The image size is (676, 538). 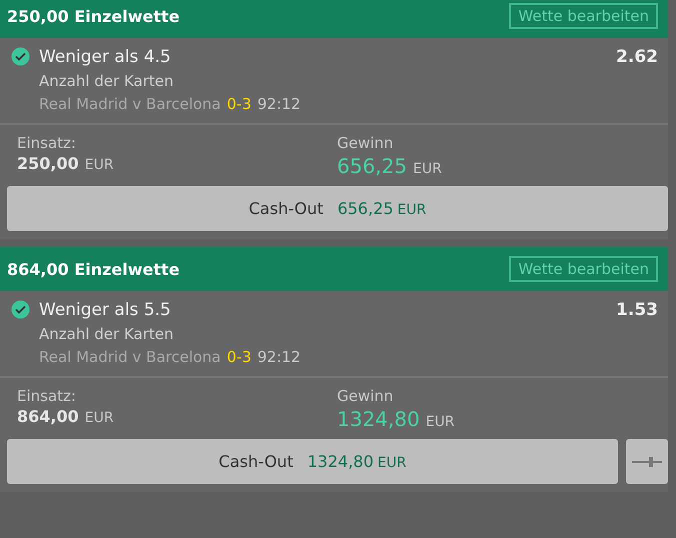 I want to click on cash-out-button: Cash-Out 1324,80 EUR, so click(x=312, y=461).